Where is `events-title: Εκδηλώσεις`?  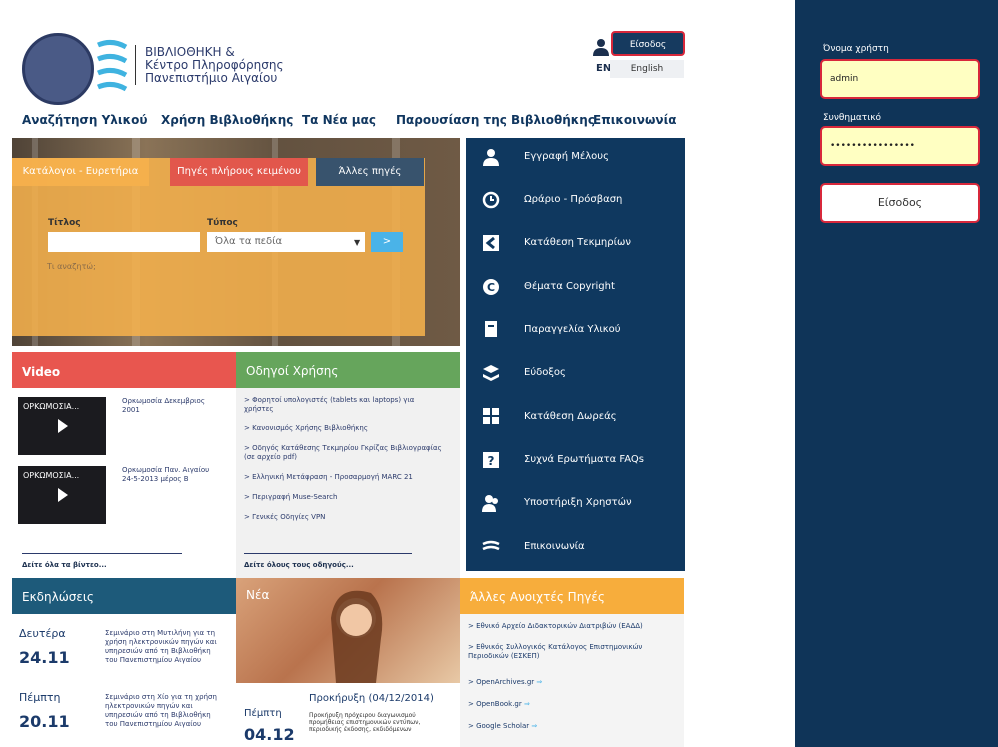 events-title: Εκδηλώσεις is located at coordinates (58, 597).